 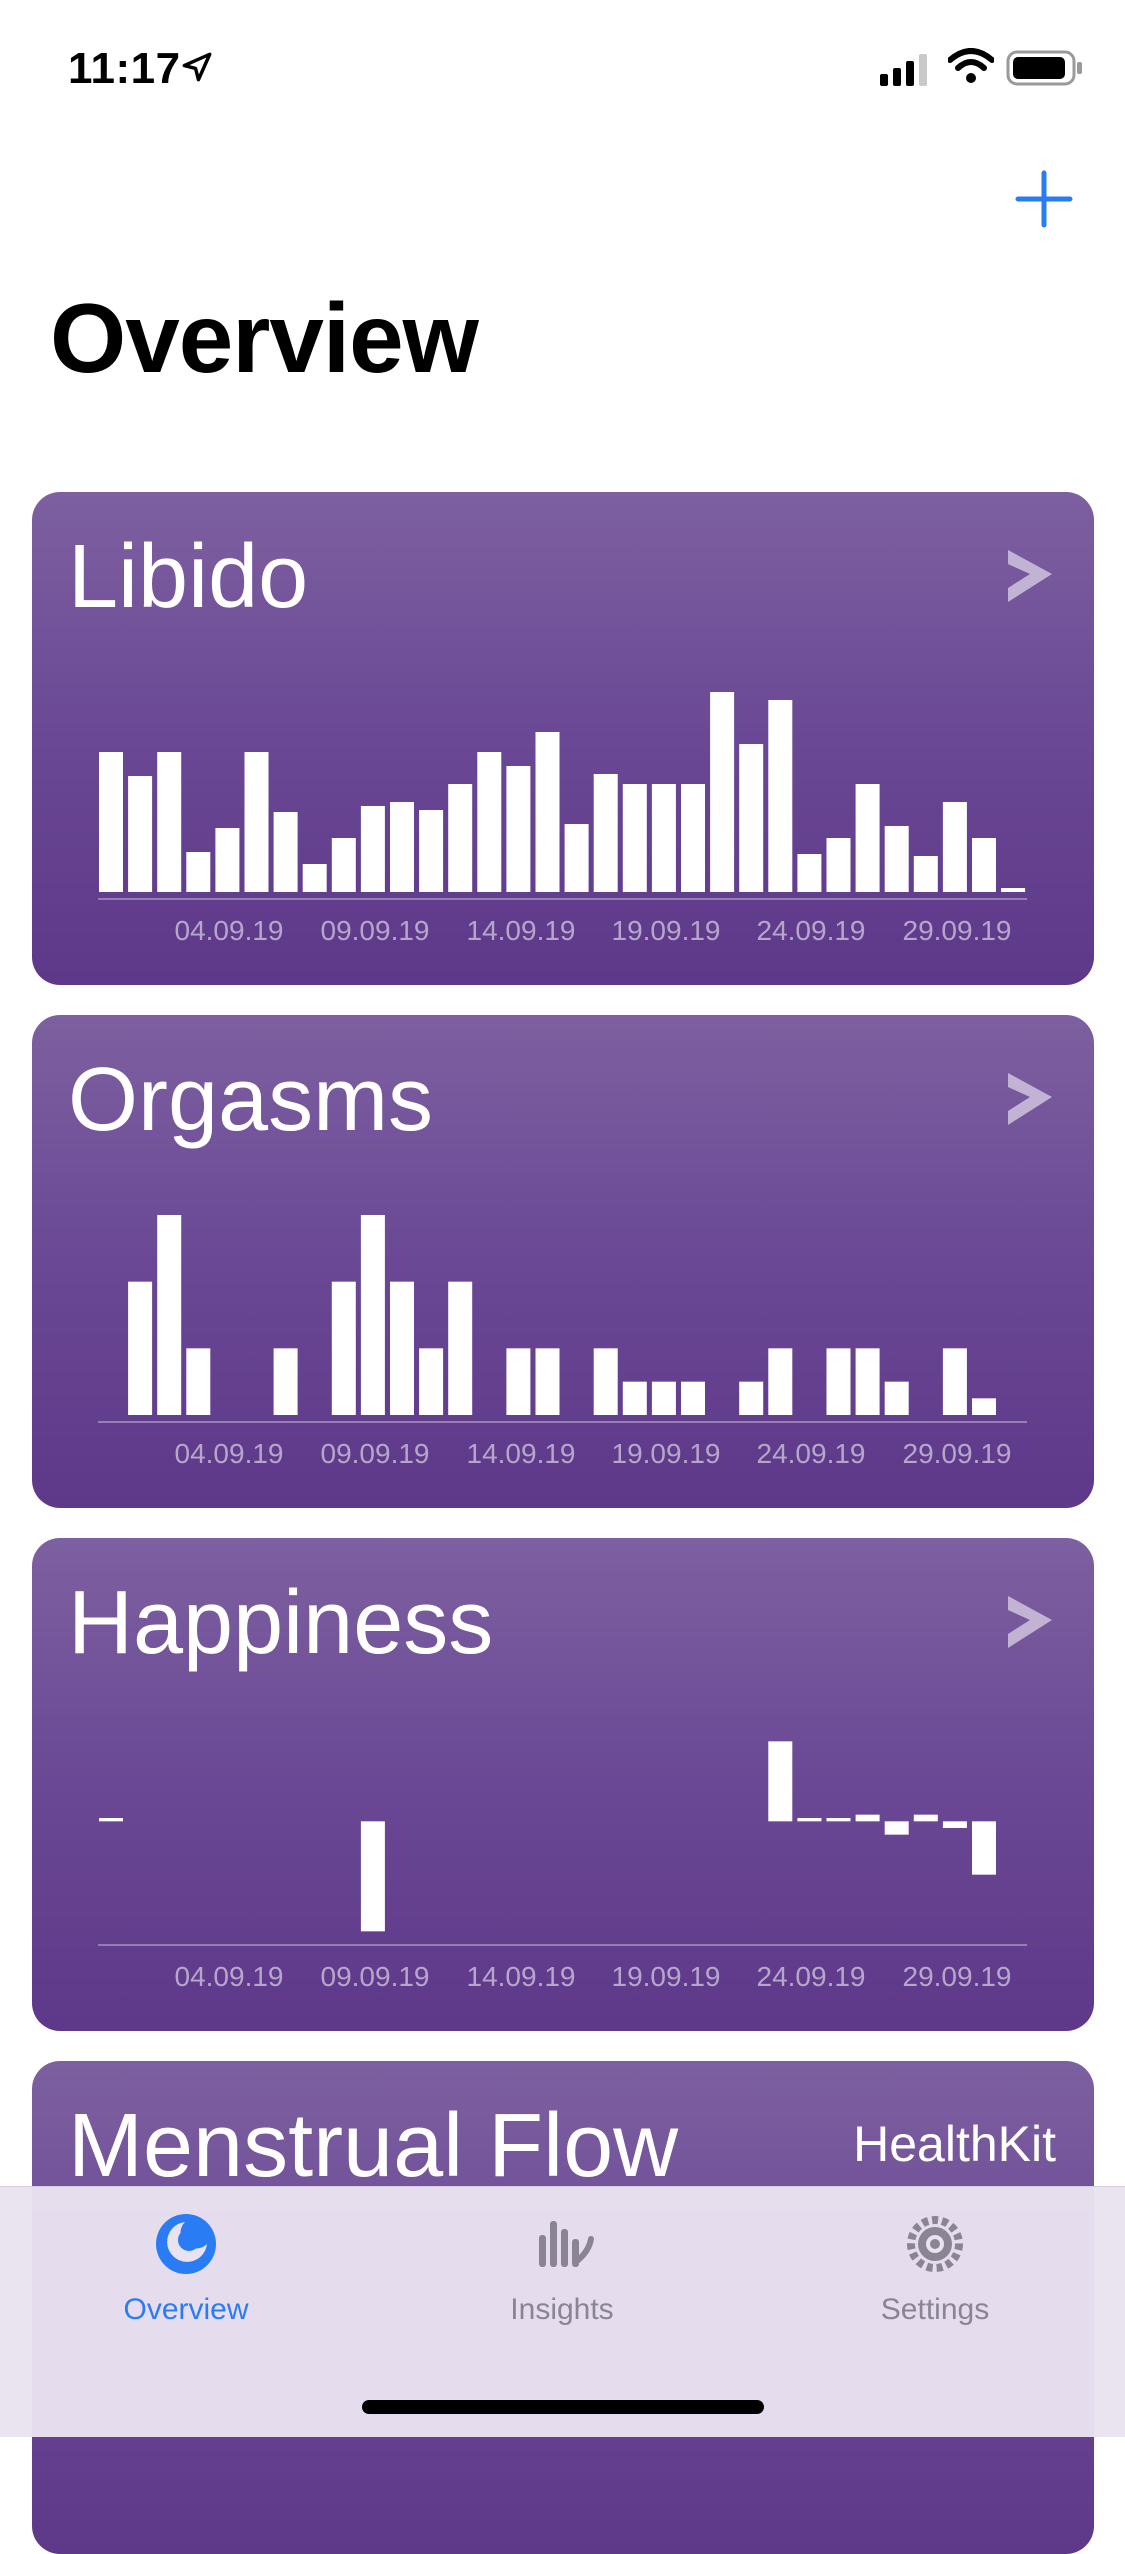 What do you see at coordinates (251, 1100) in the screenshot?
I see `card-title: Orgasms` at bounding box center [251, 1100].